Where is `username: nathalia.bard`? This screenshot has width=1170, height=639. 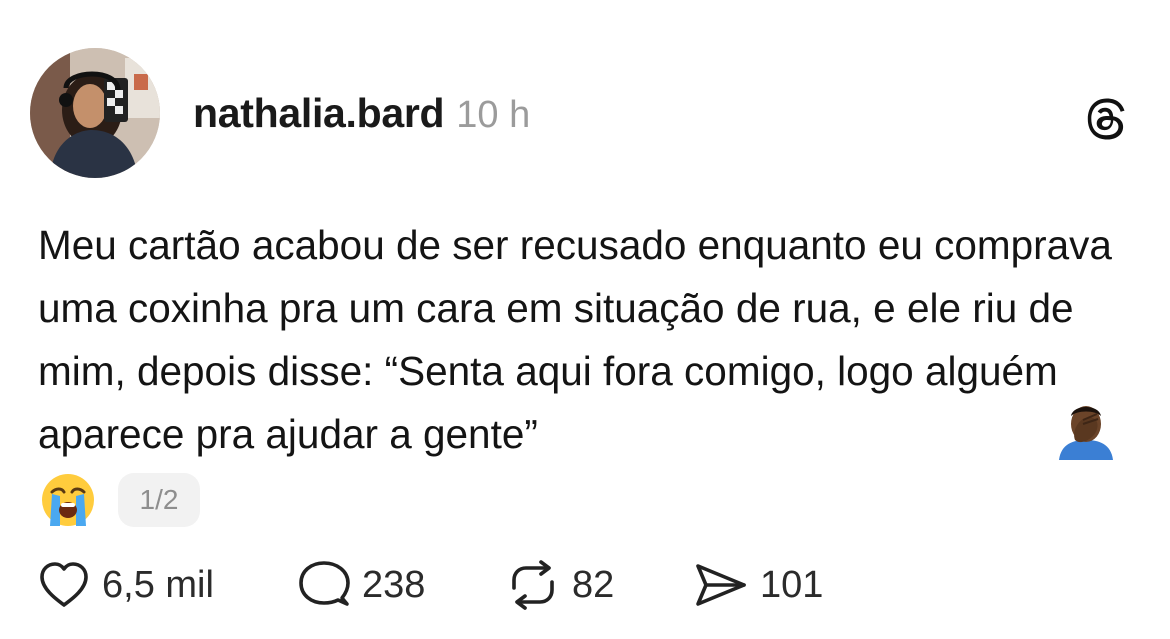 username: nathalia.bard is located at coordinates (319, 113).